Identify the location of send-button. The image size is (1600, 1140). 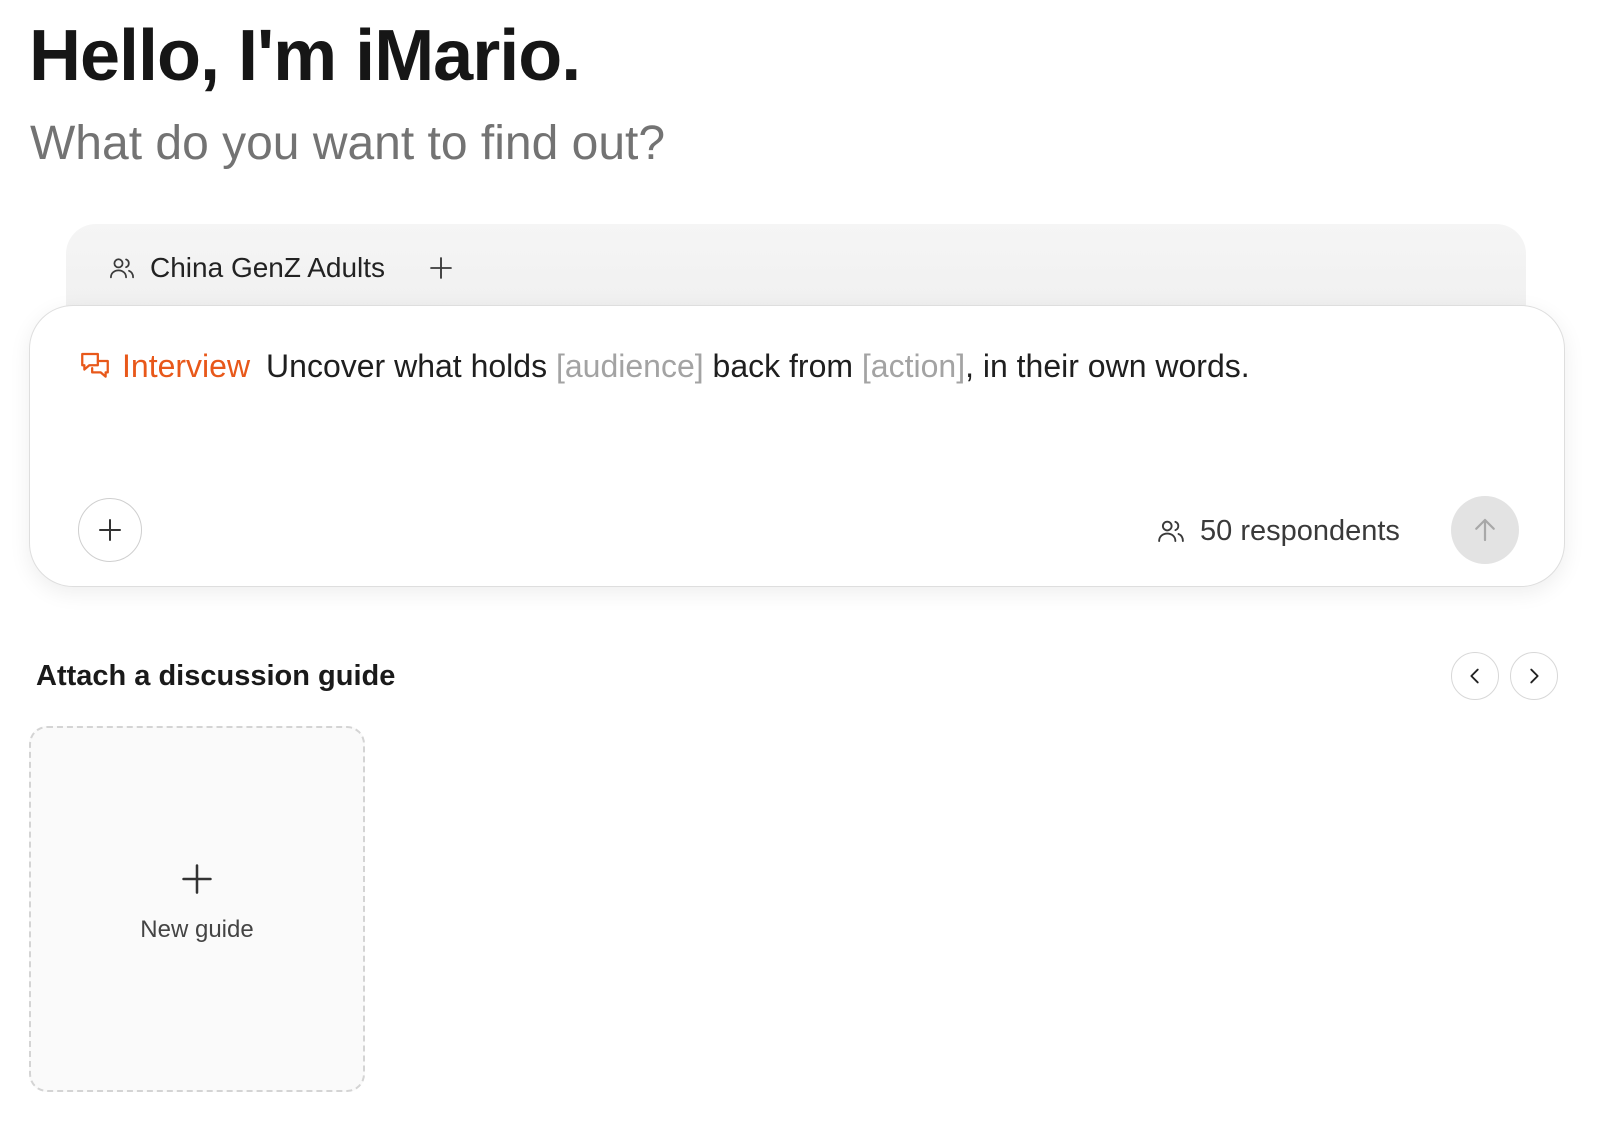
(1485, 530).